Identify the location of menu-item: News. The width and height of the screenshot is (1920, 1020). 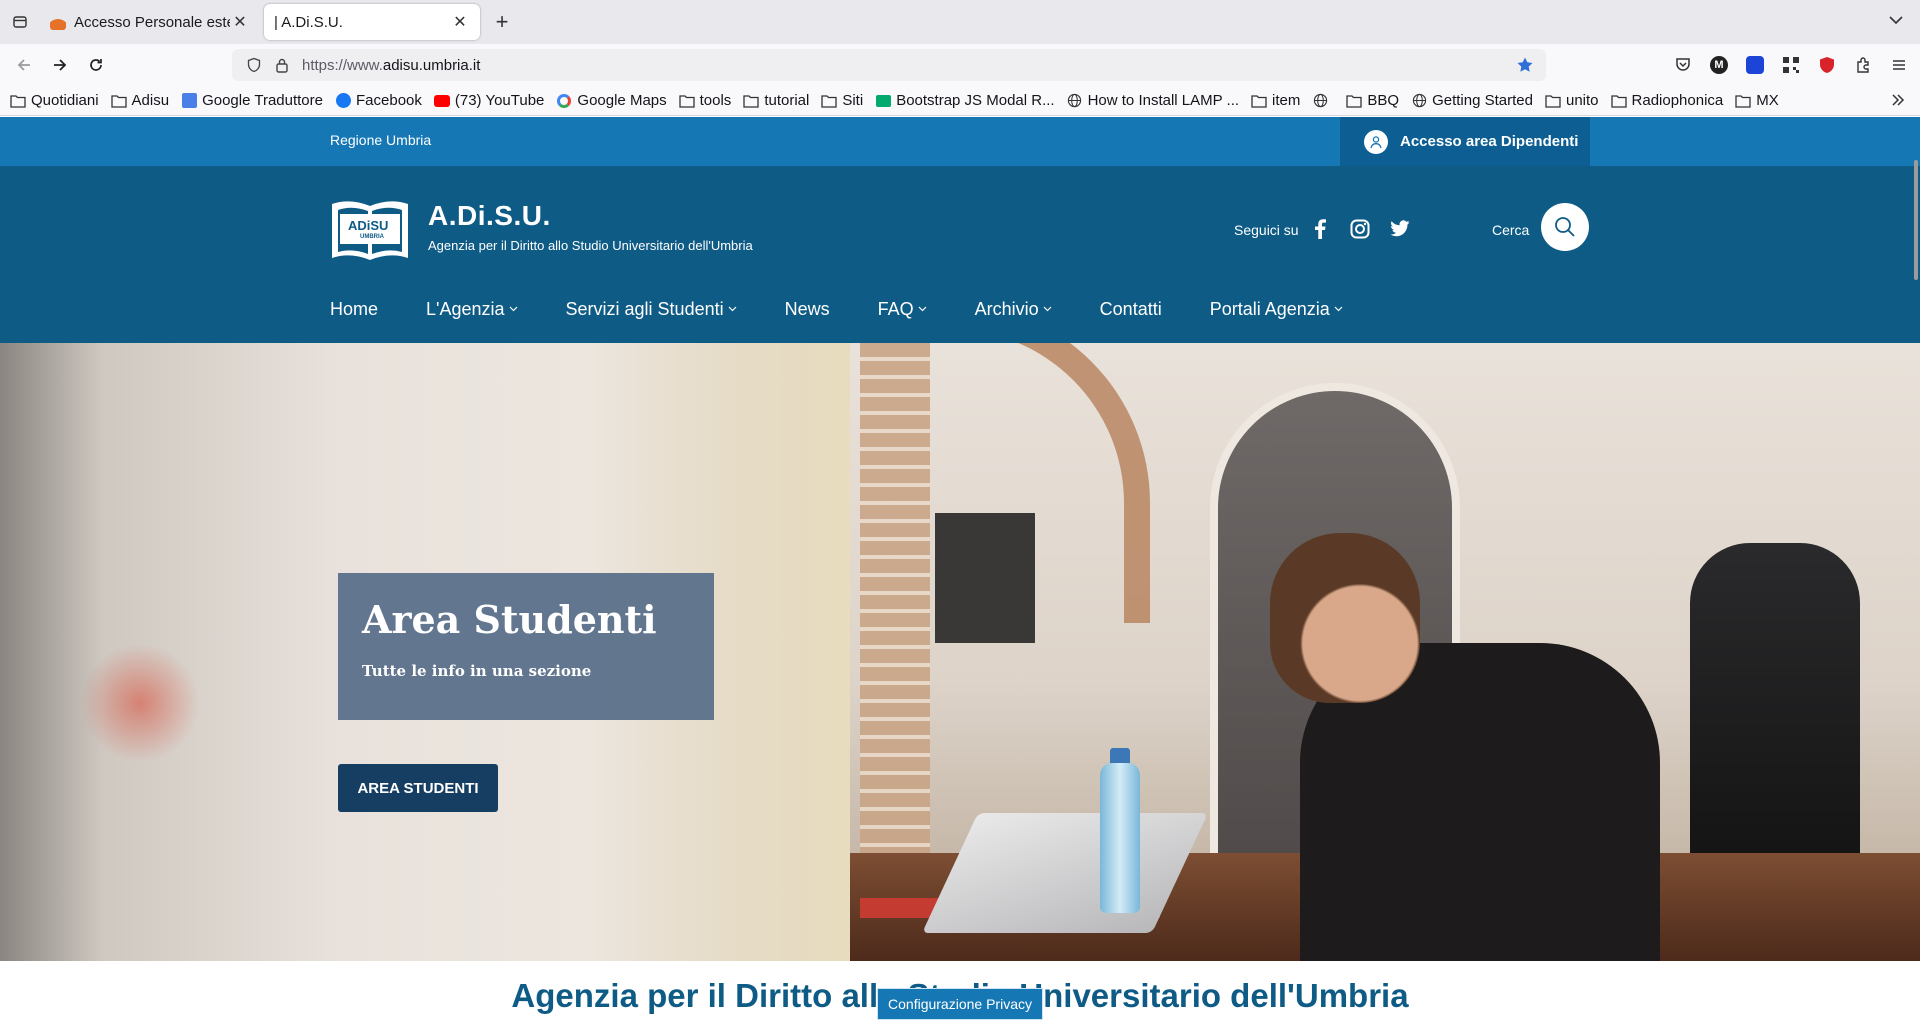
(807, 309).